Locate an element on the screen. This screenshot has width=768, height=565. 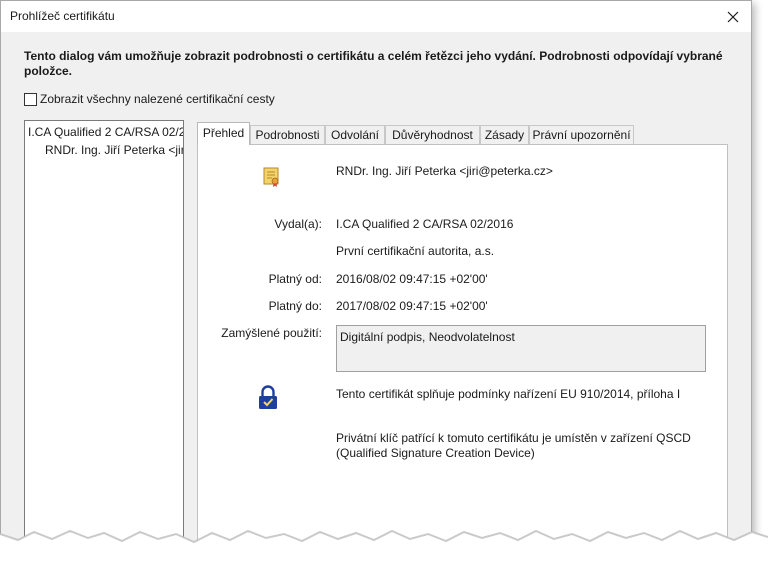
torn-edge is located at coordinates (384, 547).